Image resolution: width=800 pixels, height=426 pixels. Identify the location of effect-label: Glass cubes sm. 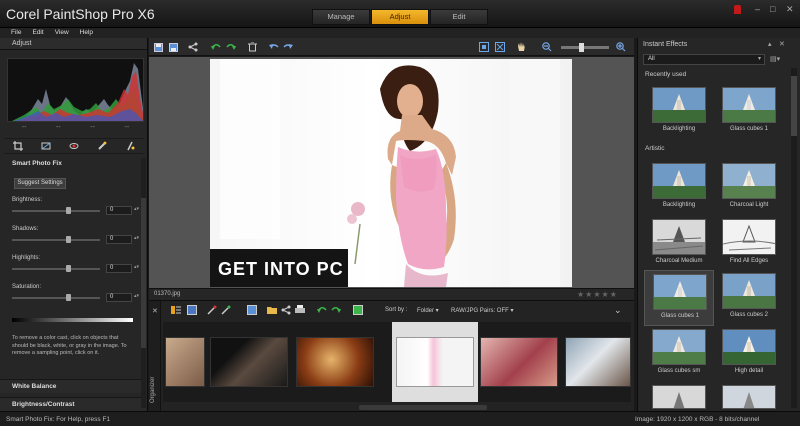
(679, 371).